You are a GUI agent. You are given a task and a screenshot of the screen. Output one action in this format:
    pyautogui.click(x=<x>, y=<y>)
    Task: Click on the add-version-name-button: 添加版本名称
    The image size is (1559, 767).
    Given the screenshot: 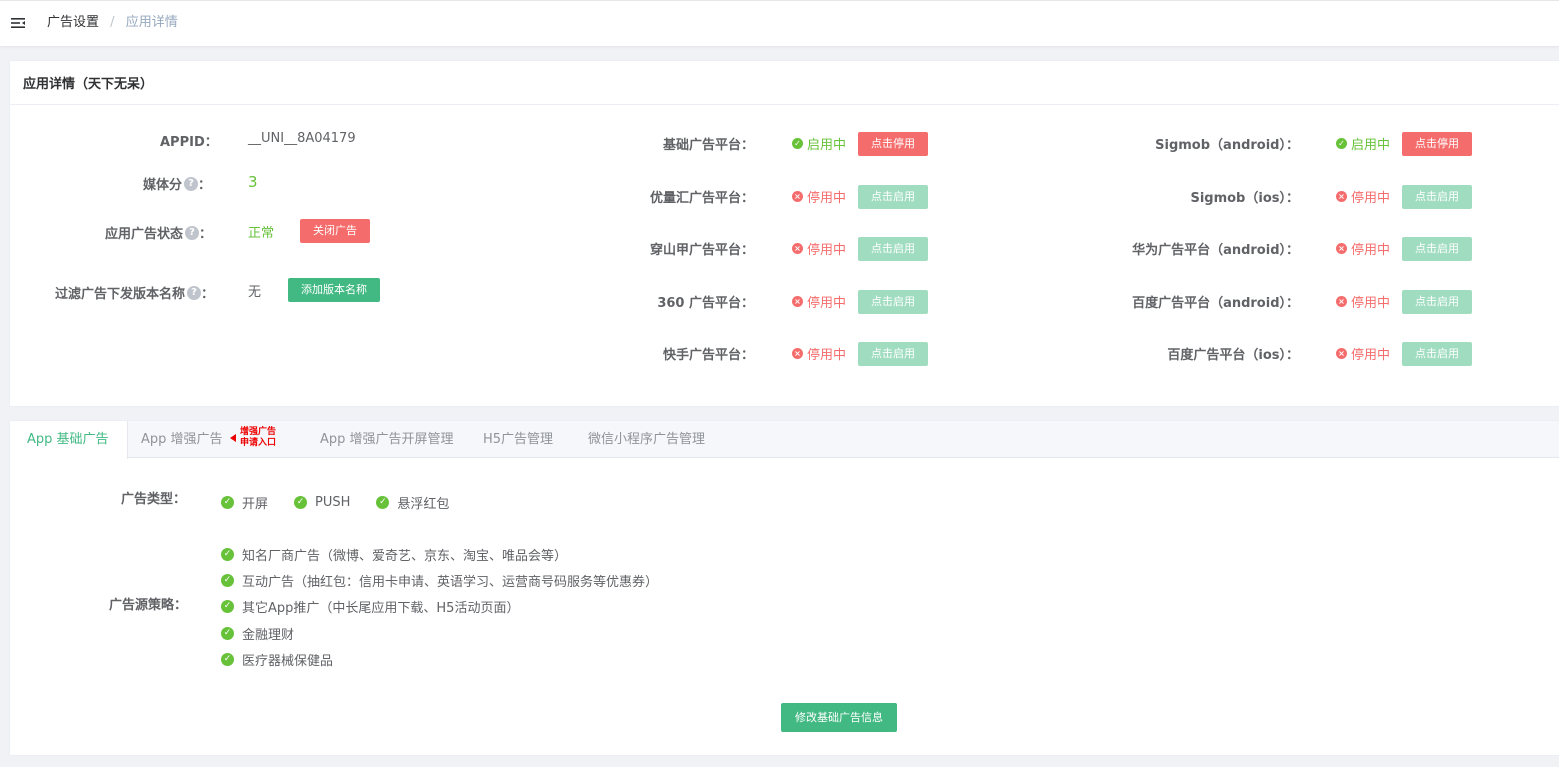 What is the action you would take?
    pyautogui.click(x=334, y=290)
    